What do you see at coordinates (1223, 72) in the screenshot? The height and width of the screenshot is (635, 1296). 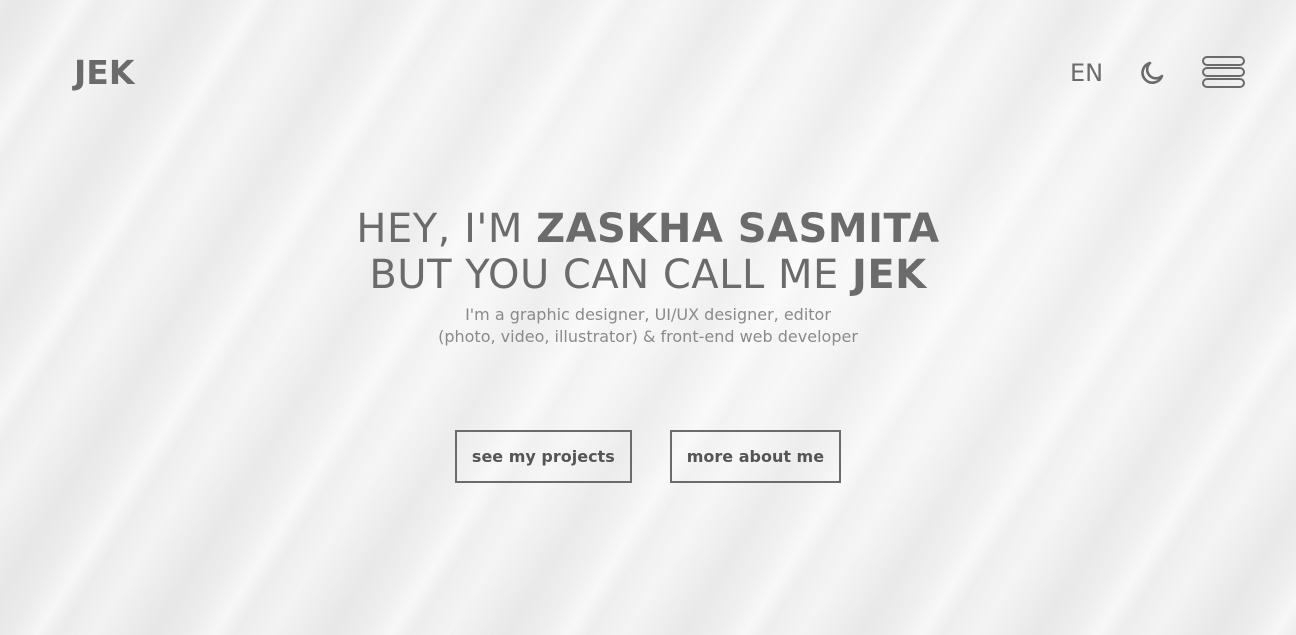 I see `hamburger-menu-icon` at bounding box center [1223, 72].